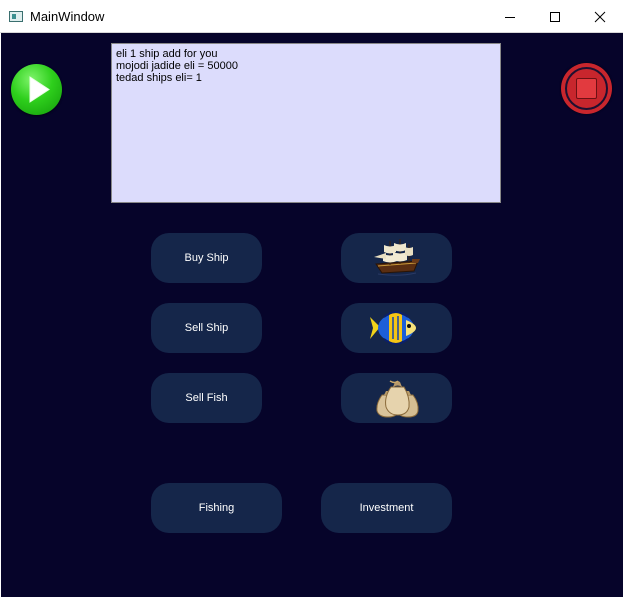  I want to click on close-button, so click(600, 16).